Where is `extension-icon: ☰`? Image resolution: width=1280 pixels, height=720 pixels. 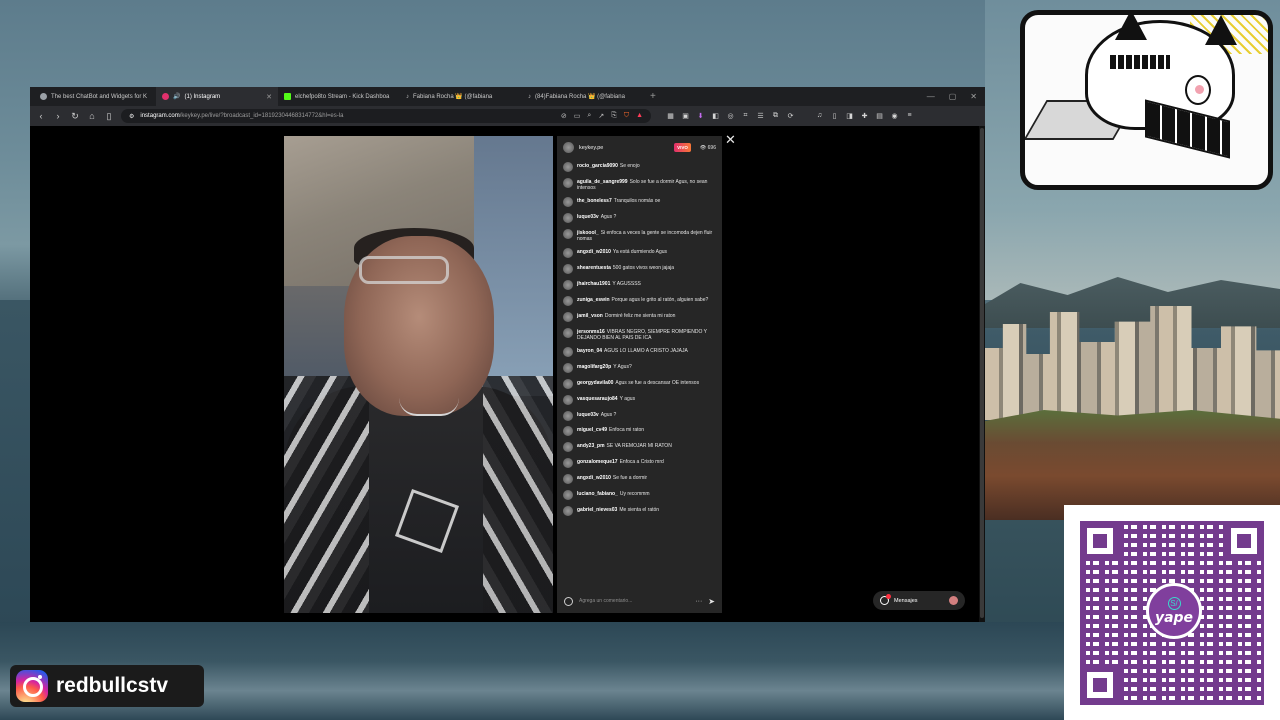 extension-icon: ☰ is located at coordinates (760, 116).